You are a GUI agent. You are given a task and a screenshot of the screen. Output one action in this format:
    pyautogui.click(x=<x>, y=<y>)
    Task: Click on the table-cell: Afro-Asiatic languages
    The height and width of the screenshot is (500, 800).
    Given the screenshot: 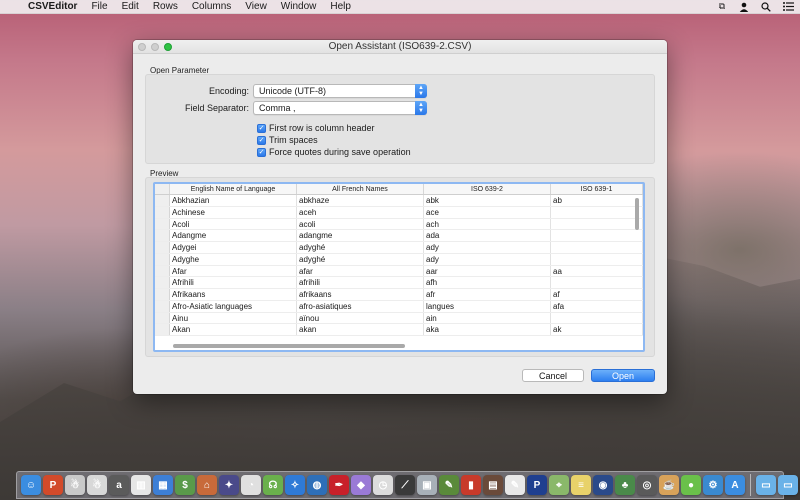 What is the action you would take?
    pyautogui.click(x=233, y=306)
    